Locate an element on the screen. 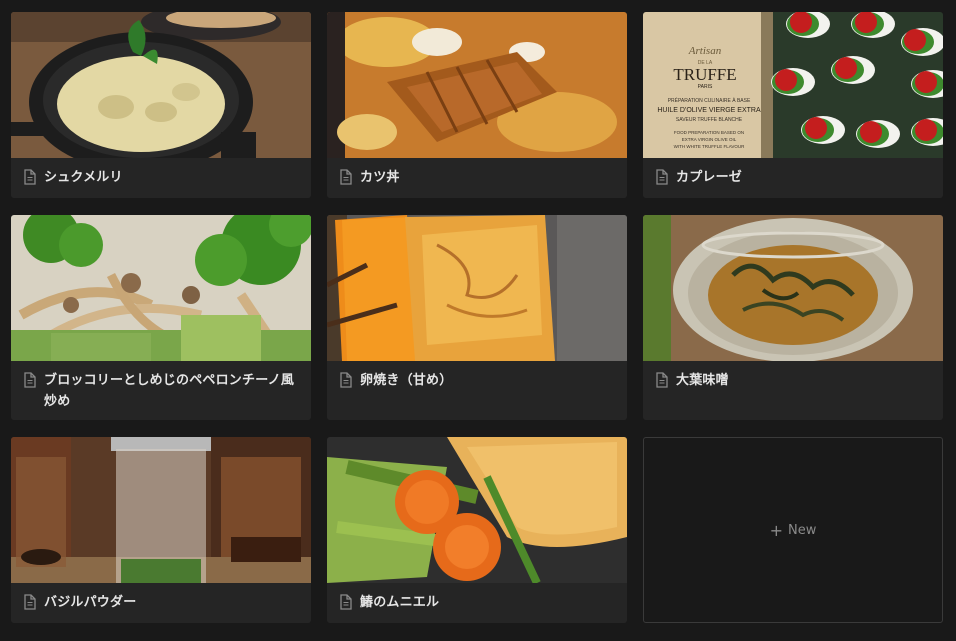 The height and width of the screenshot is (641, 956). gallery-card-broccoli-peperoncino: ブロッコリーとしめじのペペロンチーノ風炒め is located at coordinates (161, 317).